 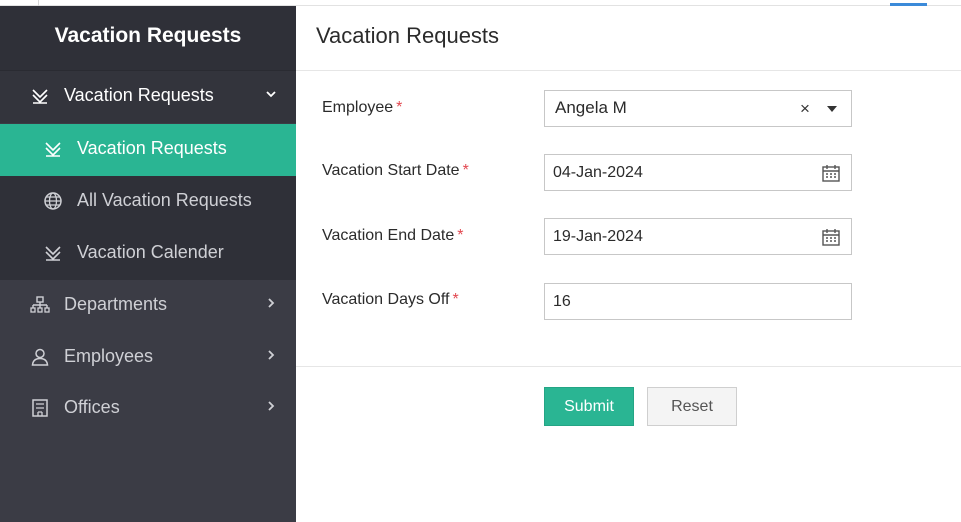 I want to click on user-icon, so click(x=40, y=357).